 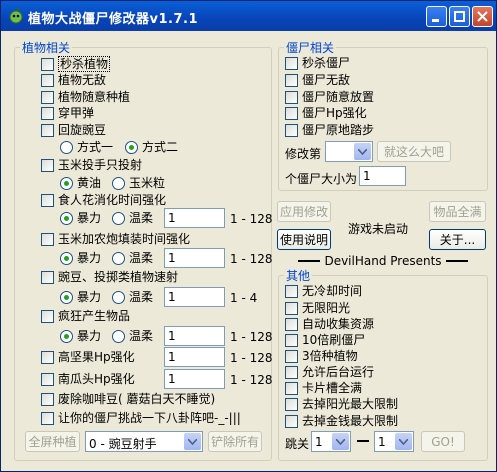 I want to click on plants-invincible: 植物无敌, so click(x=73, y=80).